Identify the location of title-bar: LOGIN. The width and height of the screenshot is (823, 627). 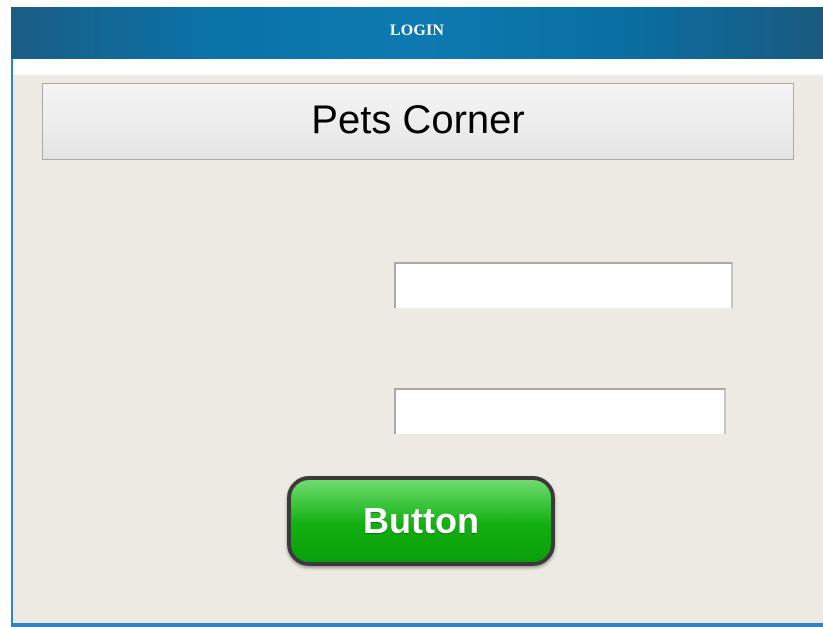
(417, 33).